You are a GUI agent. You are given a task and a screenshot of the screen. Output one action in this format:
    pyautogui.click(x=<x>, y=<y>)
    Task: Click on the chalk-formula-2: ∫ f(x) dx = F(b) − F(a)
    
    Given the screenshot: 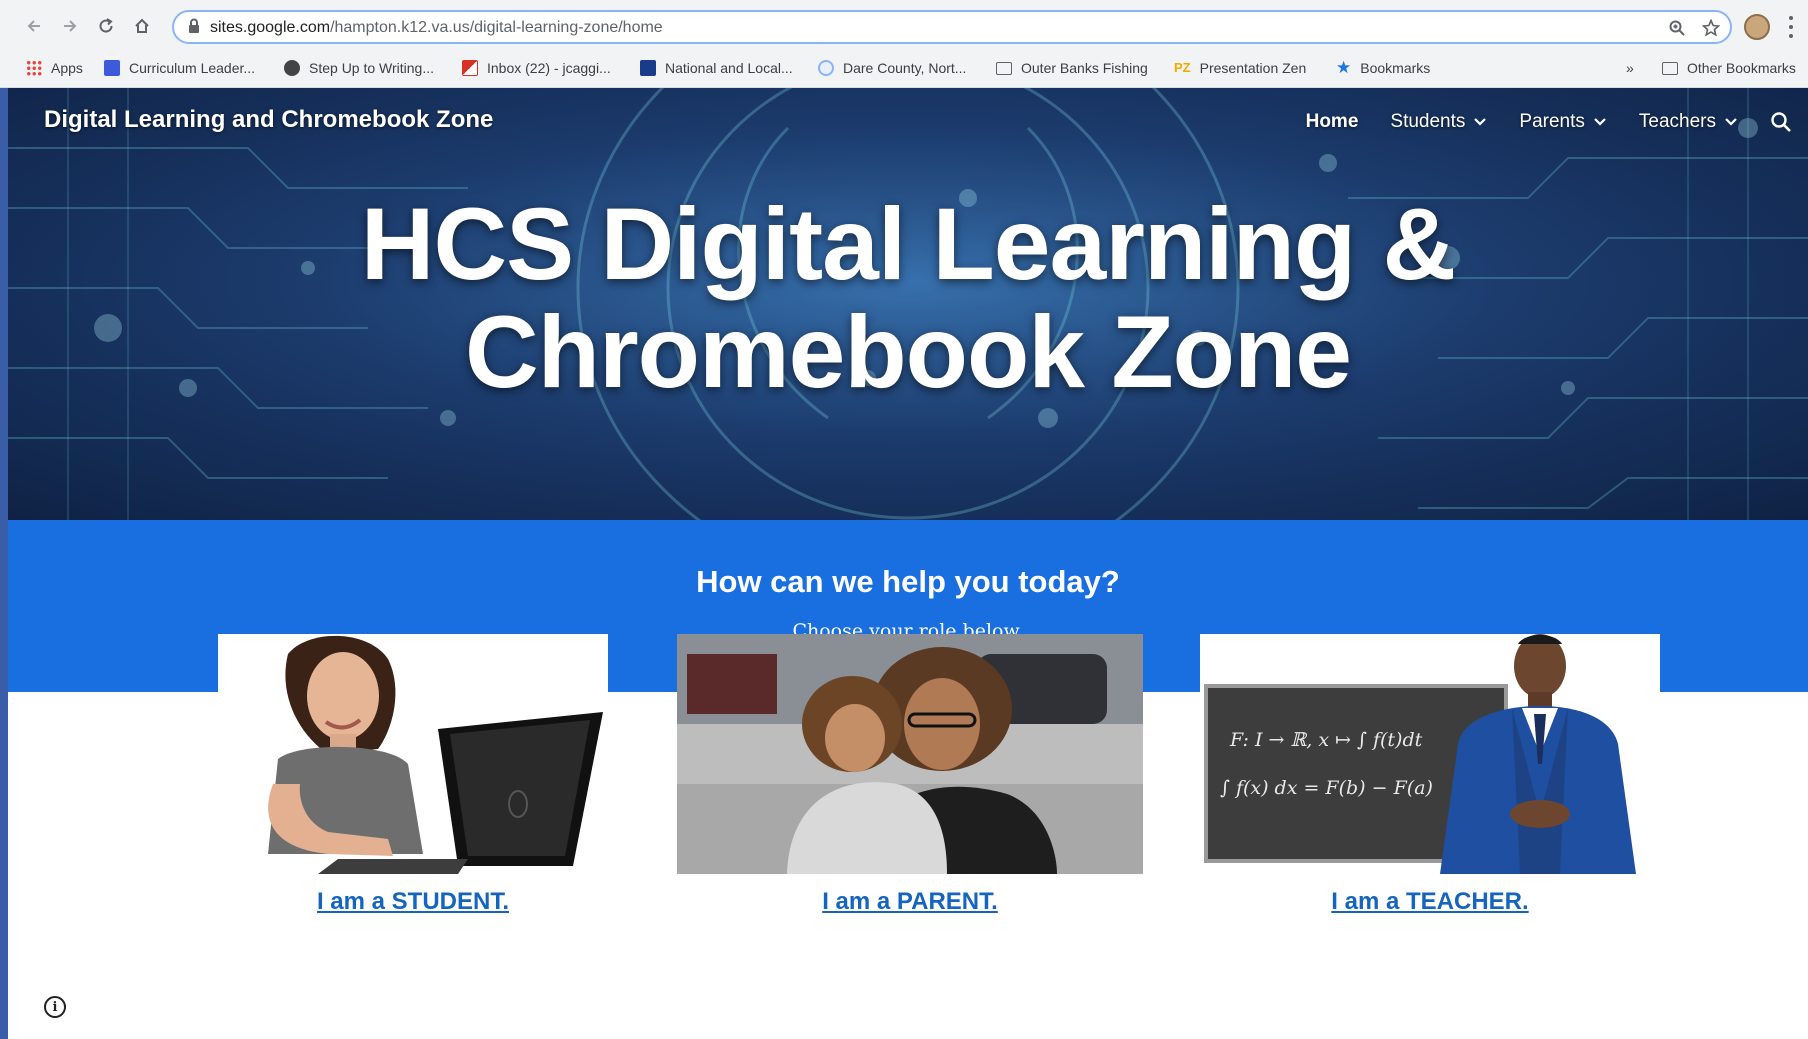 What is the action you would take?
    pyautogui.click(x=1326, y=788)
    